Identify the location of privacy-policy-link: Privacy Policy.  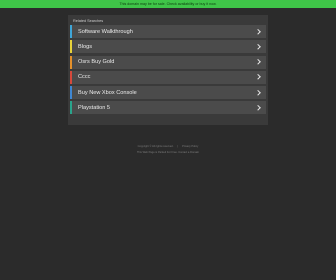
(190, 146).